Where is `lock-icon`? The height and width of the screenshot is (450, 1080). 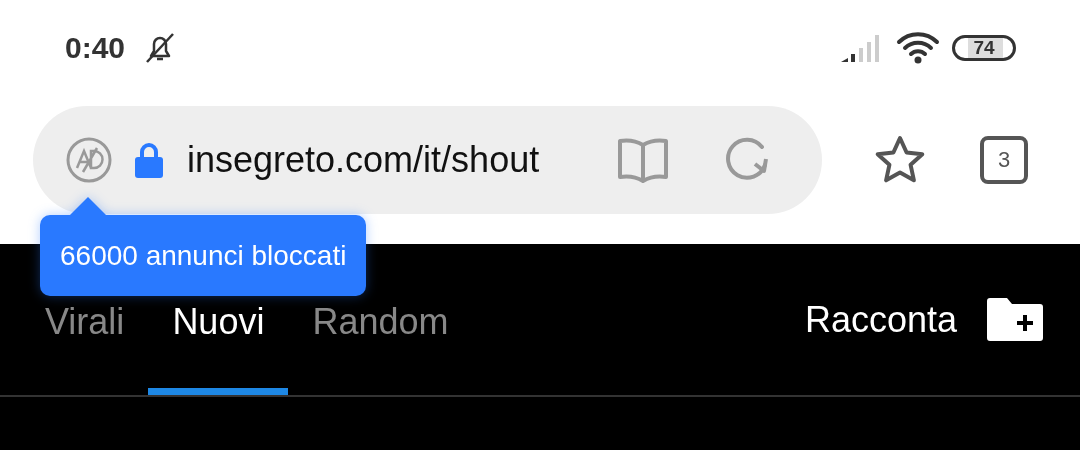 lock-icon is located at coordinates (149, 159).